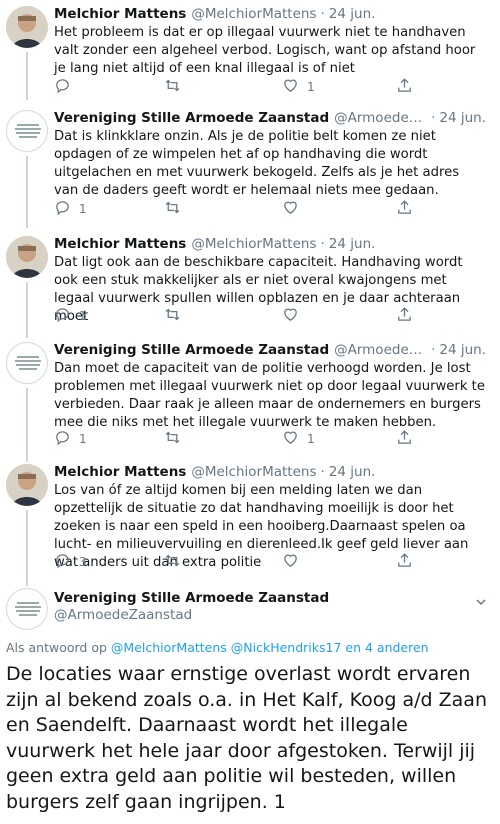 Image resolution: width=500 pixels, height=824 pixels. What do you see at coordinates (226, 647) in the screenshot?
I see `reply-mentions-link: @MelchiorMattens @NickHendriks17` at bounding box center [226, 647].